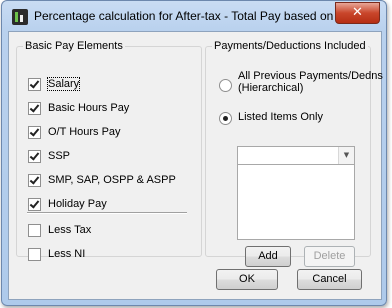  I want to click on app-icon, so click(20, 17).